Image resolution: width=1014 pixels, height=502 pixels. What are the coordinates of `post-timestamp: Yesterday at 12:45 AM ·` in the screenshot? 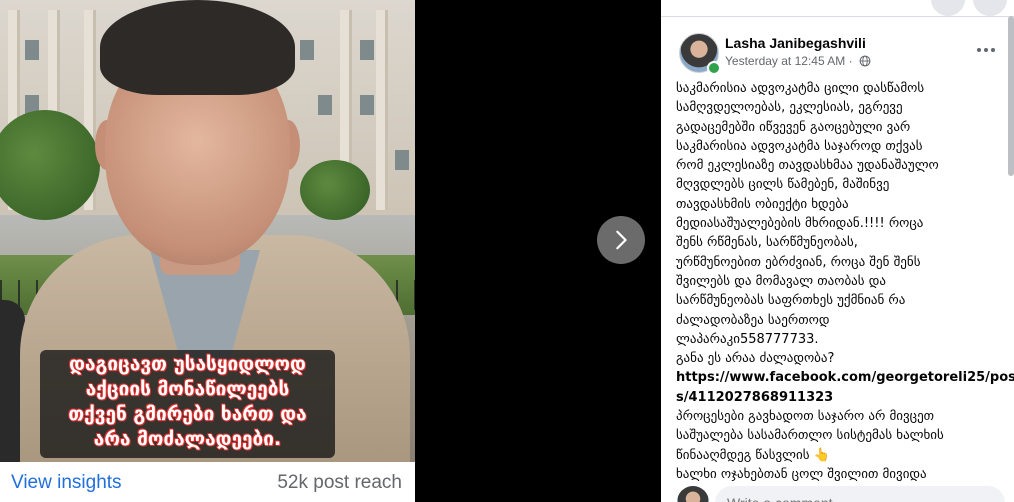 It's located at (798, 61).